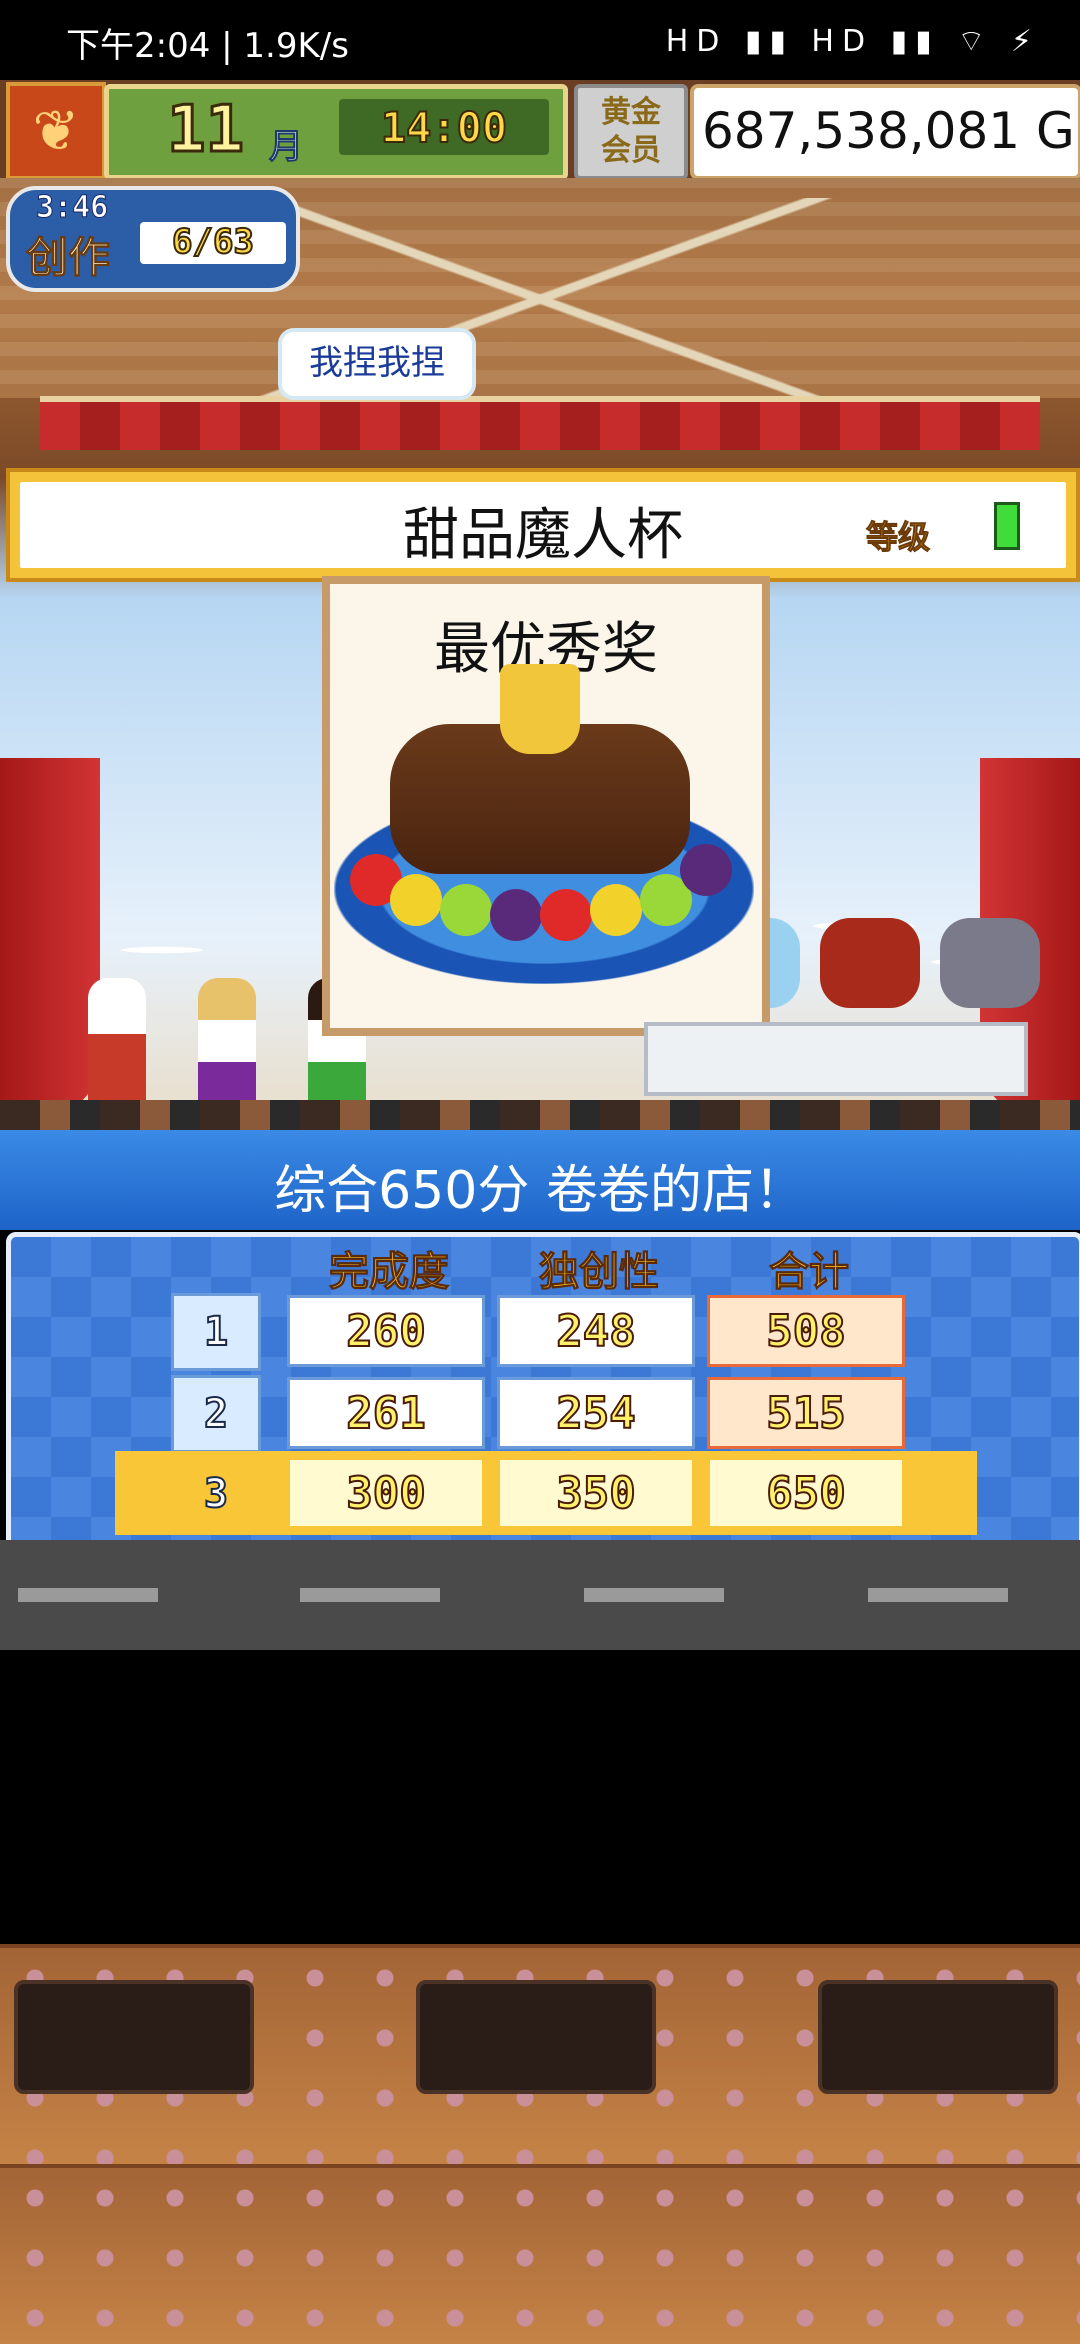  Describe the element at coordinates (566, 915) in the screenshot. I see `strawberry-icon` at that location.